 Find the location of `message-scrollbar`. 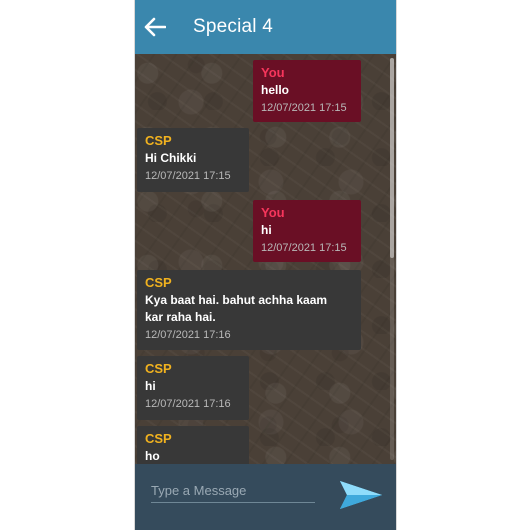

message-scrollbar is located at coordinates (392, 259).